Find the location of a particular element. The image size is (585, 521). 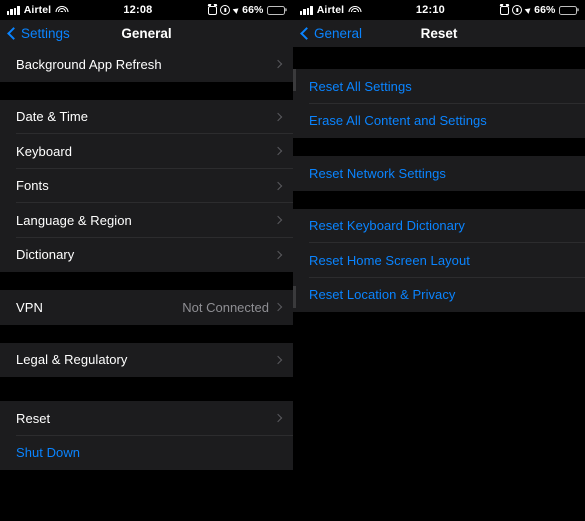

list-item-label: Reset Network Settings is located at coordinates (377, 173).